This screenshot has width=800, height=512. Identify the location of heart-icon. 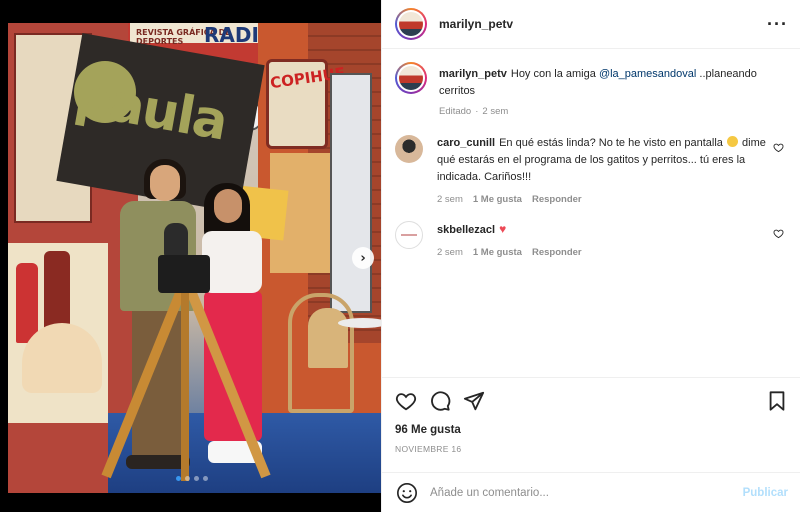
(406, 401).